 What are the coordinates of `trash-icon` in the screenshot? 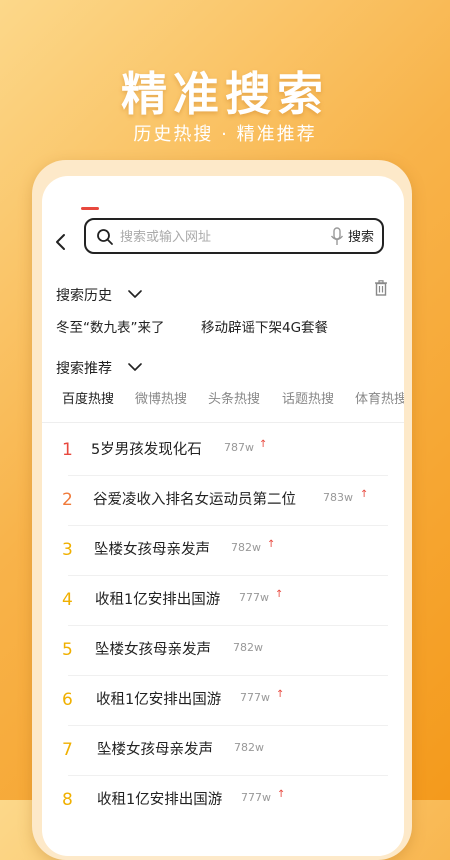 It's located at (381, 288).